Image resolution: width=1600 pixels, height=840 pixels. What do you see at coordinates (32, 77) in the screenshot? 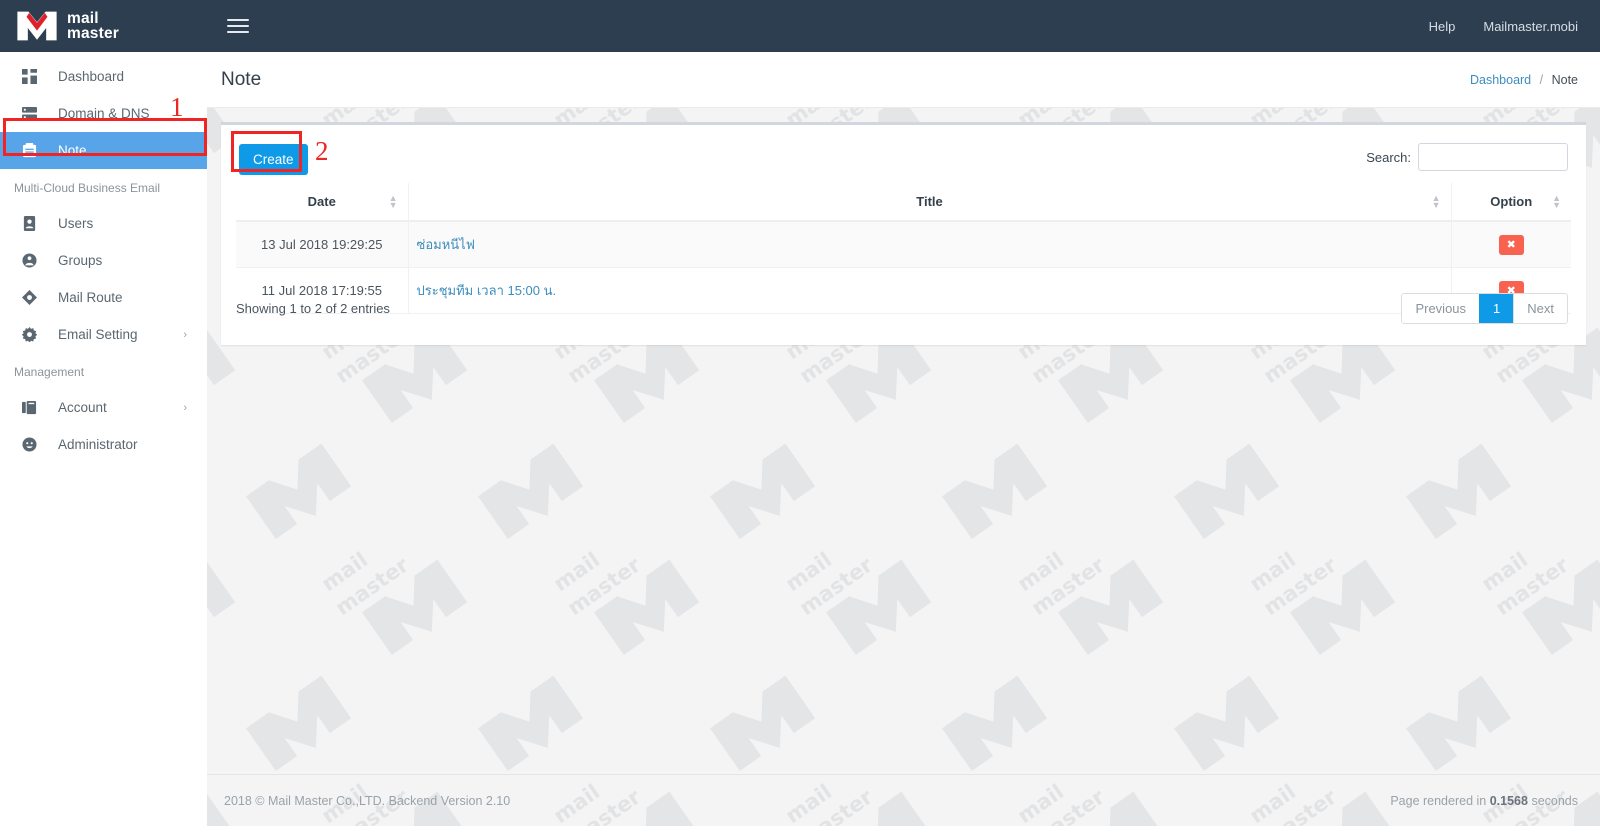
I see `dashboard-grid-icon` at bounding box center [32, 77].